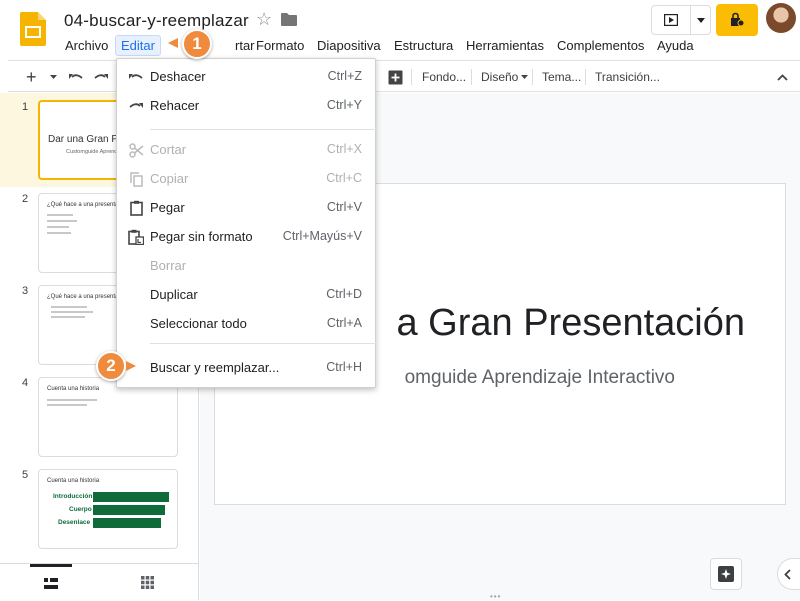 Image resolution: width=800 pixels, height=601 pixels. What do you see at coordinates (344, 323) in the screenshot?
I see `menu-item-shortcut: Ctrl+A` at bounding box center [344, 323].